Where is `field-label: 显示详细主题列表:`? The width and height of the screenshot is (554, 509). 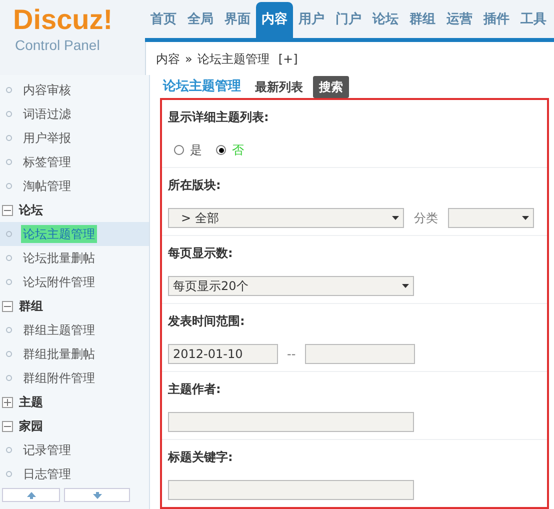 field-label: 显示详细主题列表: is located at coordinates (218, 117).